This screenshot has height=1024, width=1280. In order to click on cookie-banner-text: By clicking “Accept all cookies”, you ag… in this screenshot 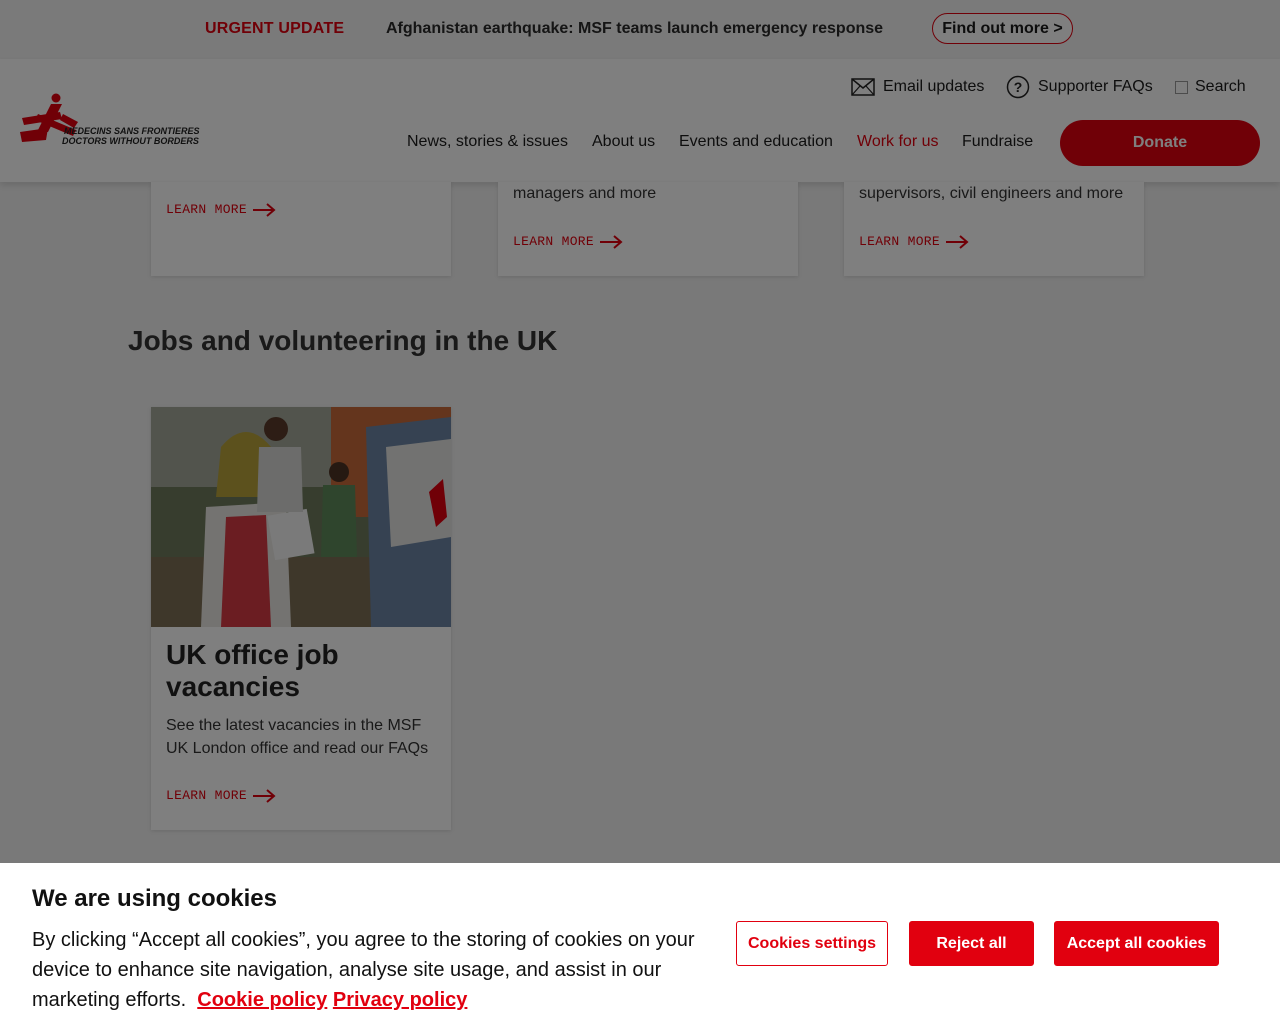, I will do `click(372, 970)`.